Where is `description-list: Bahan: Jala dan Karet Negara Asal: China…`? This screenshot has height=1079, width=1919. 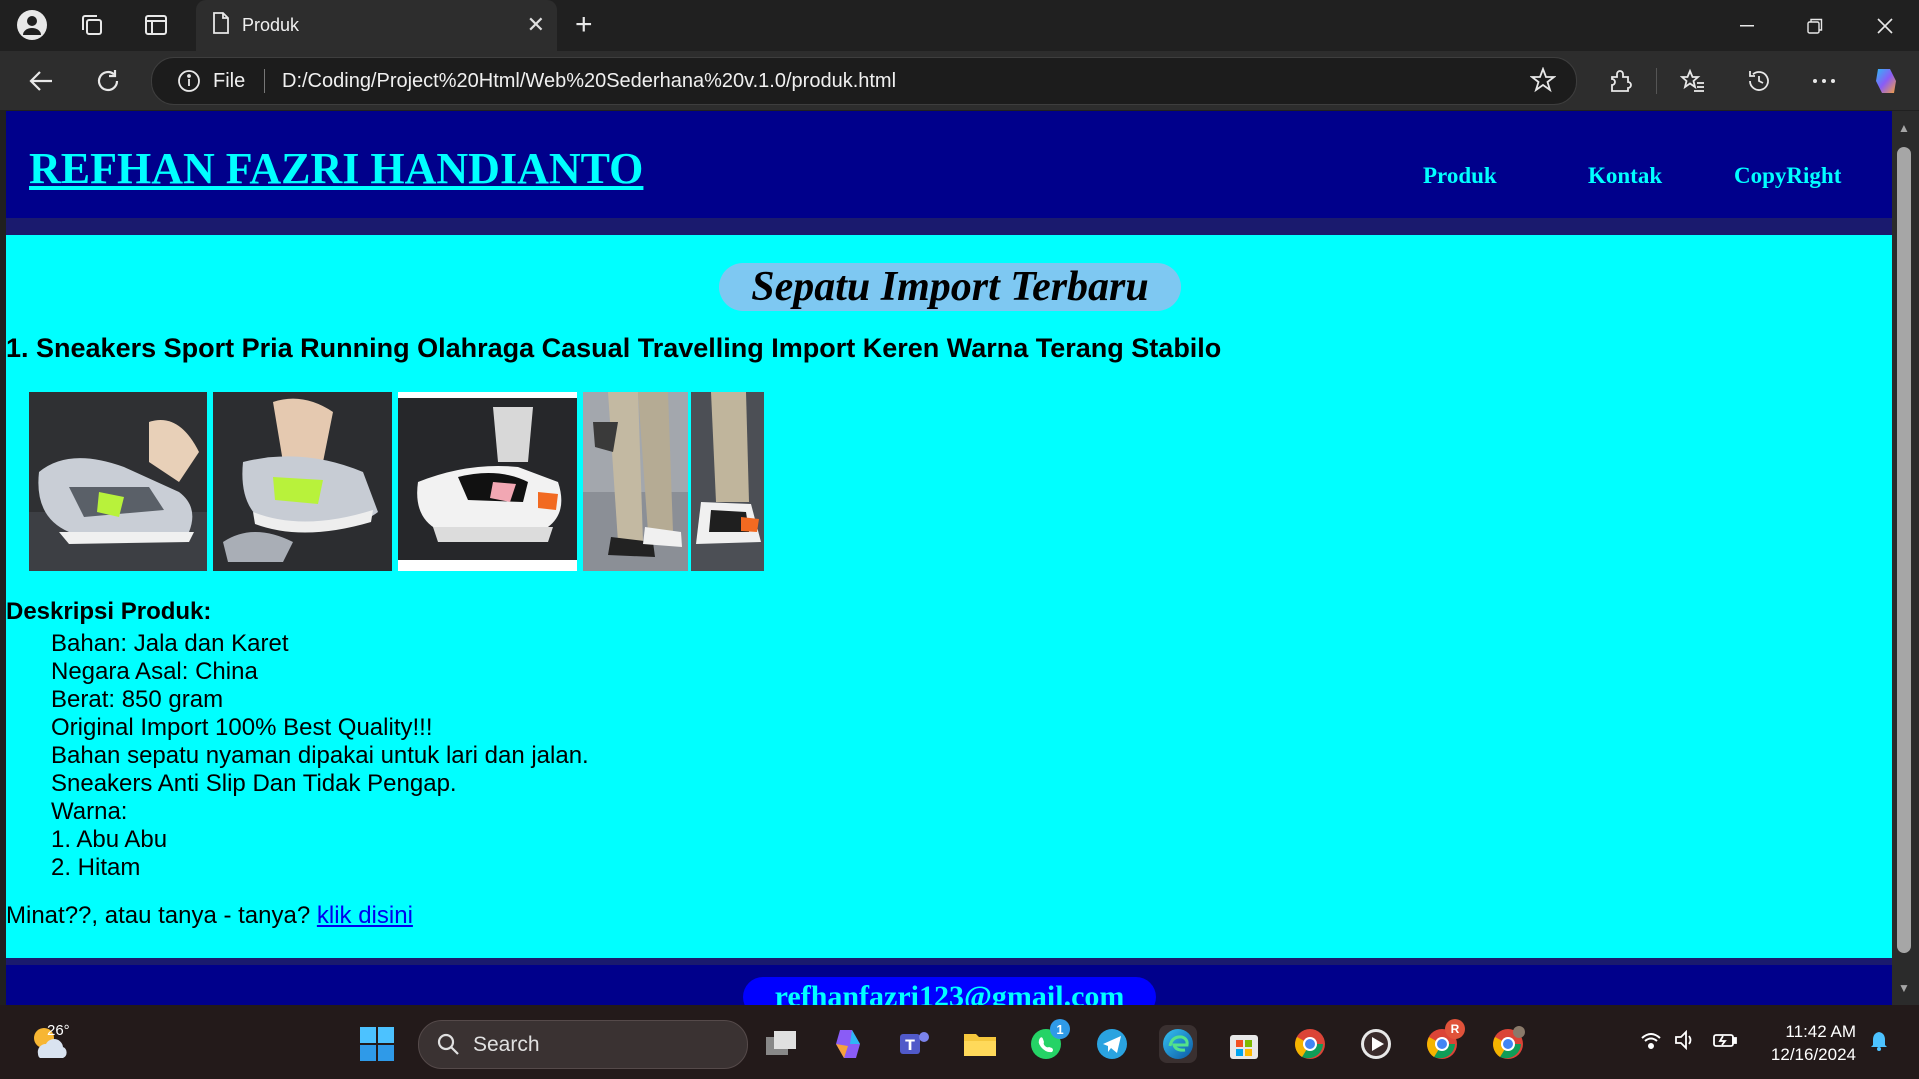 description-list: Bahan: Jala dan Karet Negara Asal: China… is located at coordinates (320, 756).